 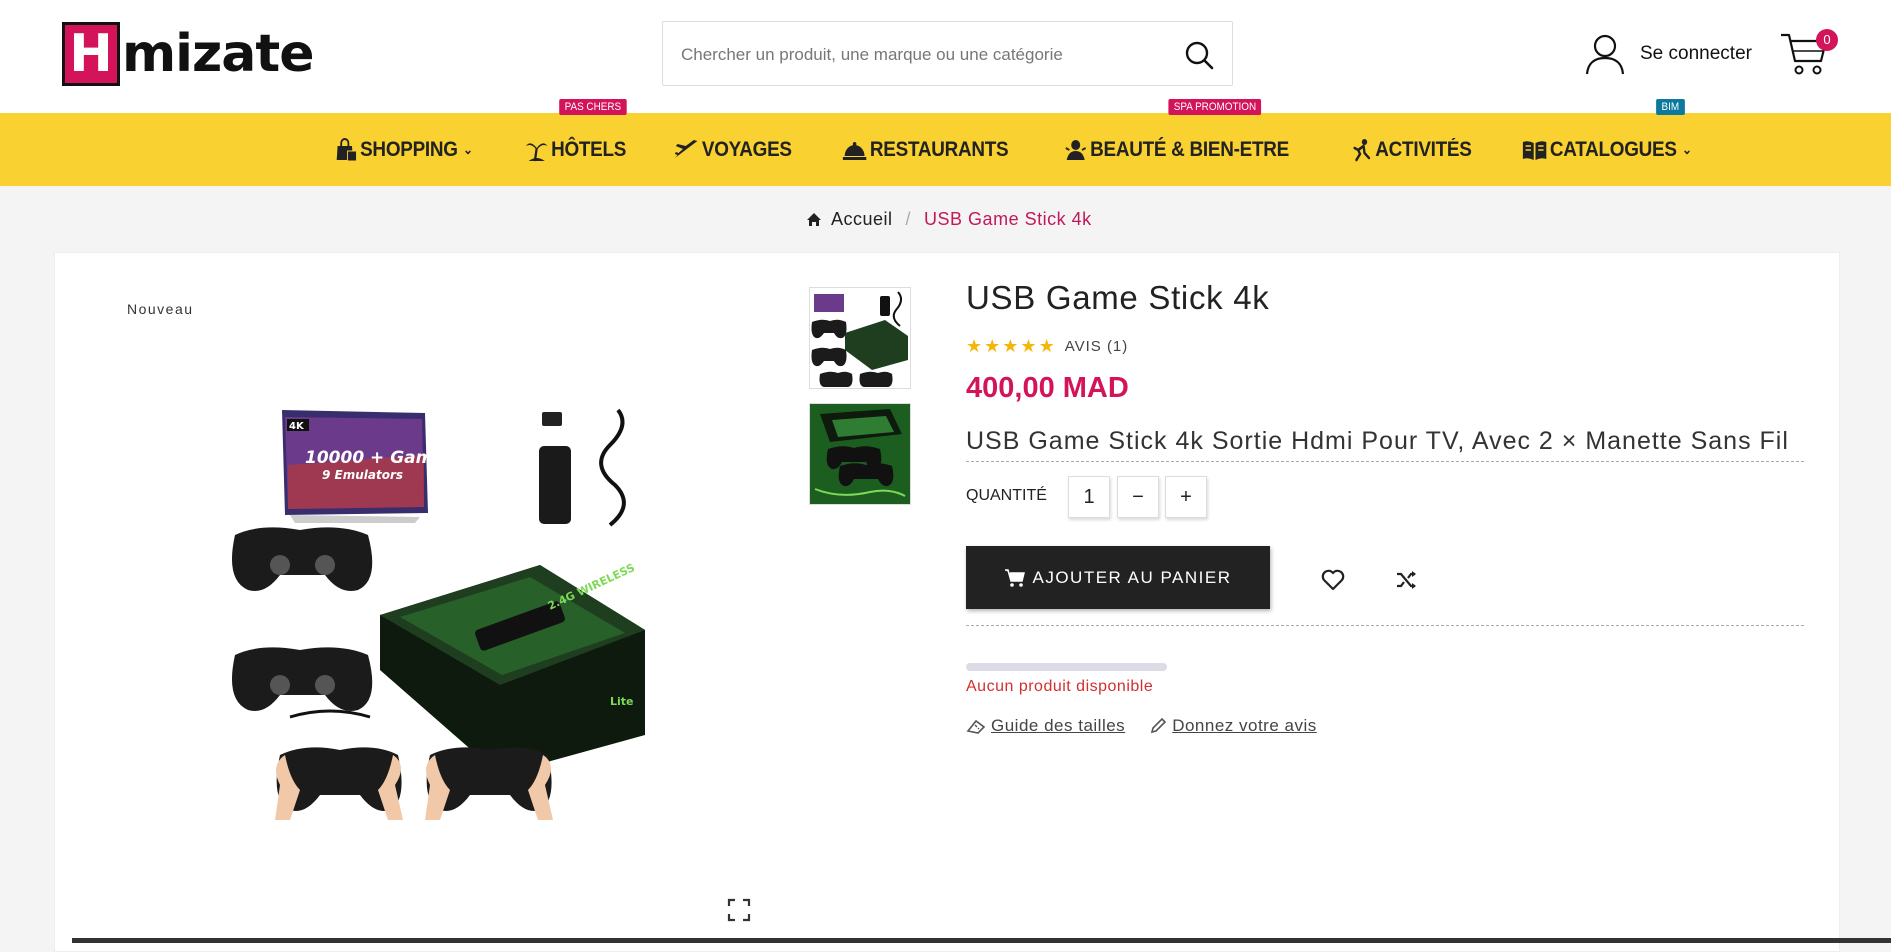 What do you see at coordinates (981, 940) in the screenshot?
I see `bottom-bar` at bounding box center [981, 940].